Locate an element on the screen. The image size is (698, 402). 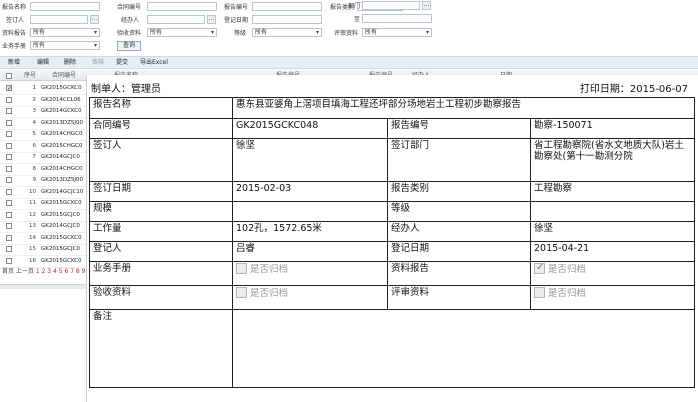
data-report-archived-checkbox is located at coordinates (539, 268).